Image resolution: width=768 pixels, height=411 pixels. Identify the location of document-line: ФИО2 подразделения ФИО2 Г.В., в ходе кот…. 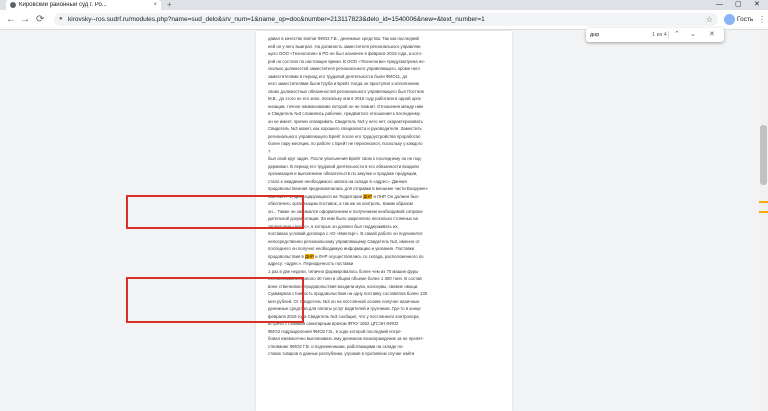
(335, 331).